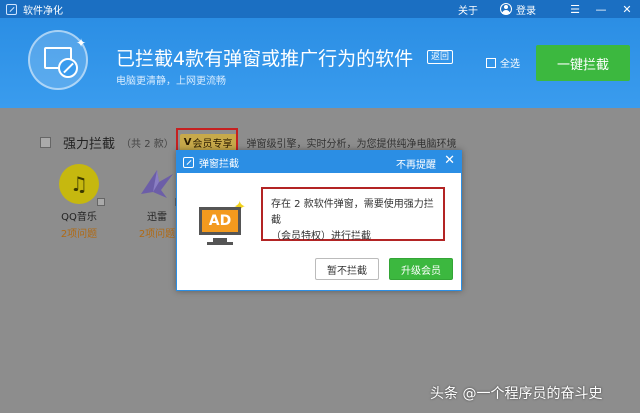 The image size is (640, 413). I want to click on upgrade-vip-button: 升级会员, so click(421, 269).